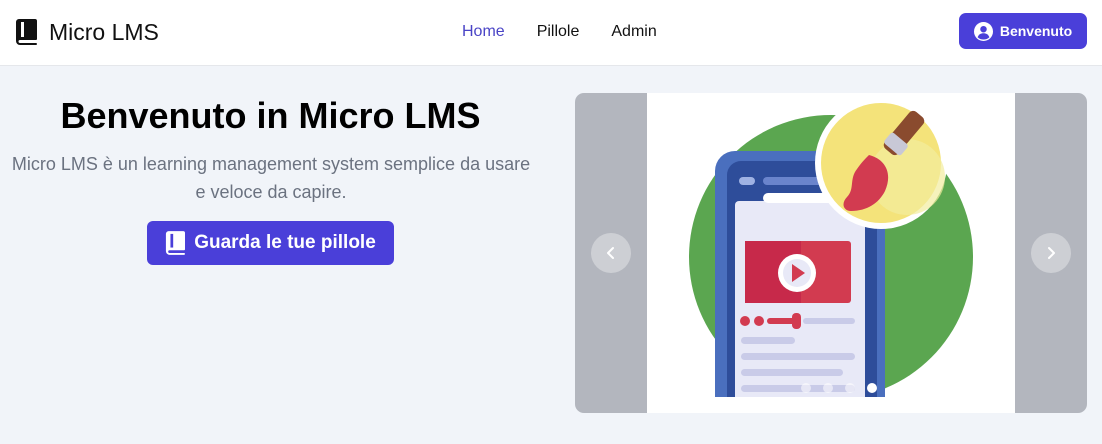 The image size is (1102, 444). I want to click on carousel-indicators, so click(839, 388).